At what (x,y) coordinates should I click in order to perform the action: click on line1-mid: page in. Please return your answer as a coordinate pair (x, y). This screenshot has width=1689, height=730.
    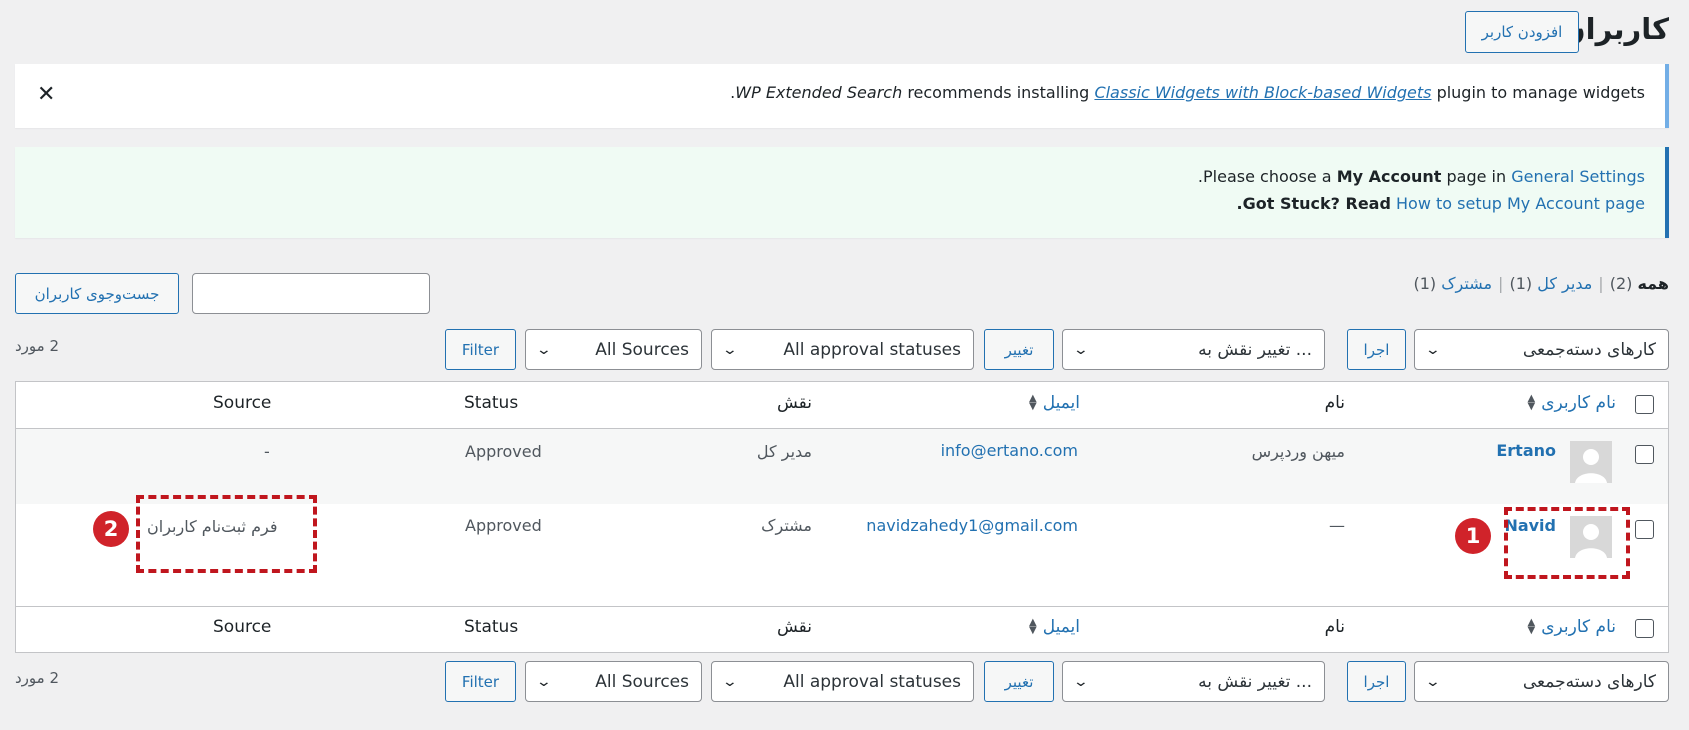
    Looking at the image, I should click on (1476, 176).